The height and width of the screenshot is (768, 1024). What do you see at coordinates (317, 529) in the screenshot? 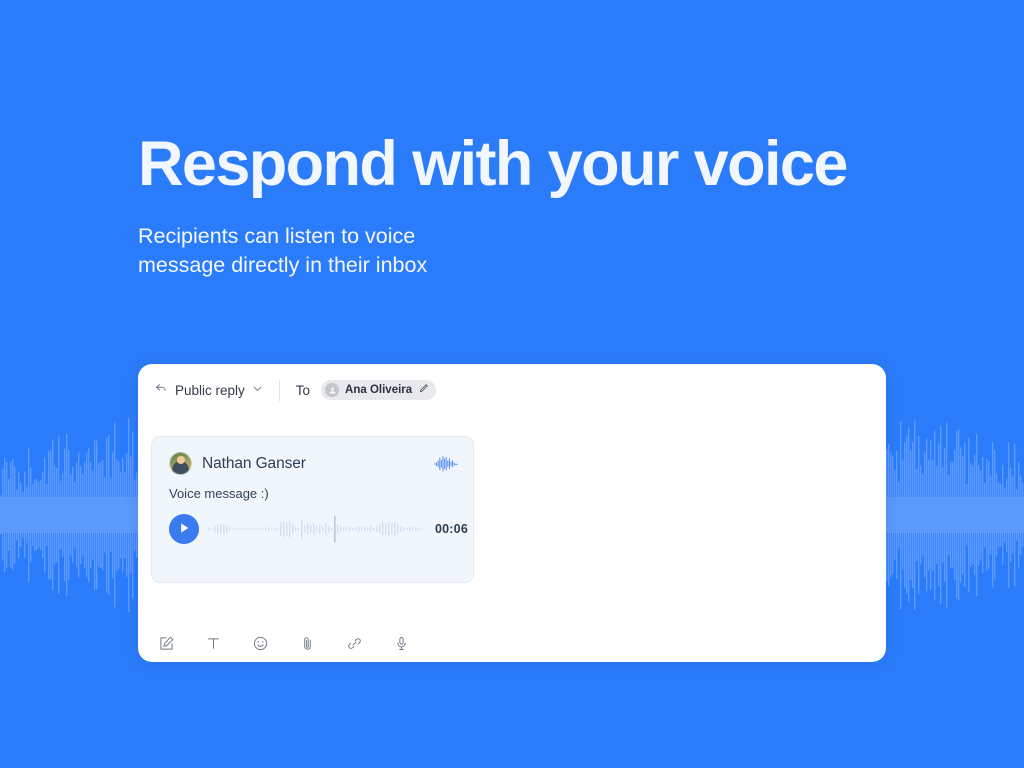
I see `voice-message-waveform-track` at bounding box center [317, 529].